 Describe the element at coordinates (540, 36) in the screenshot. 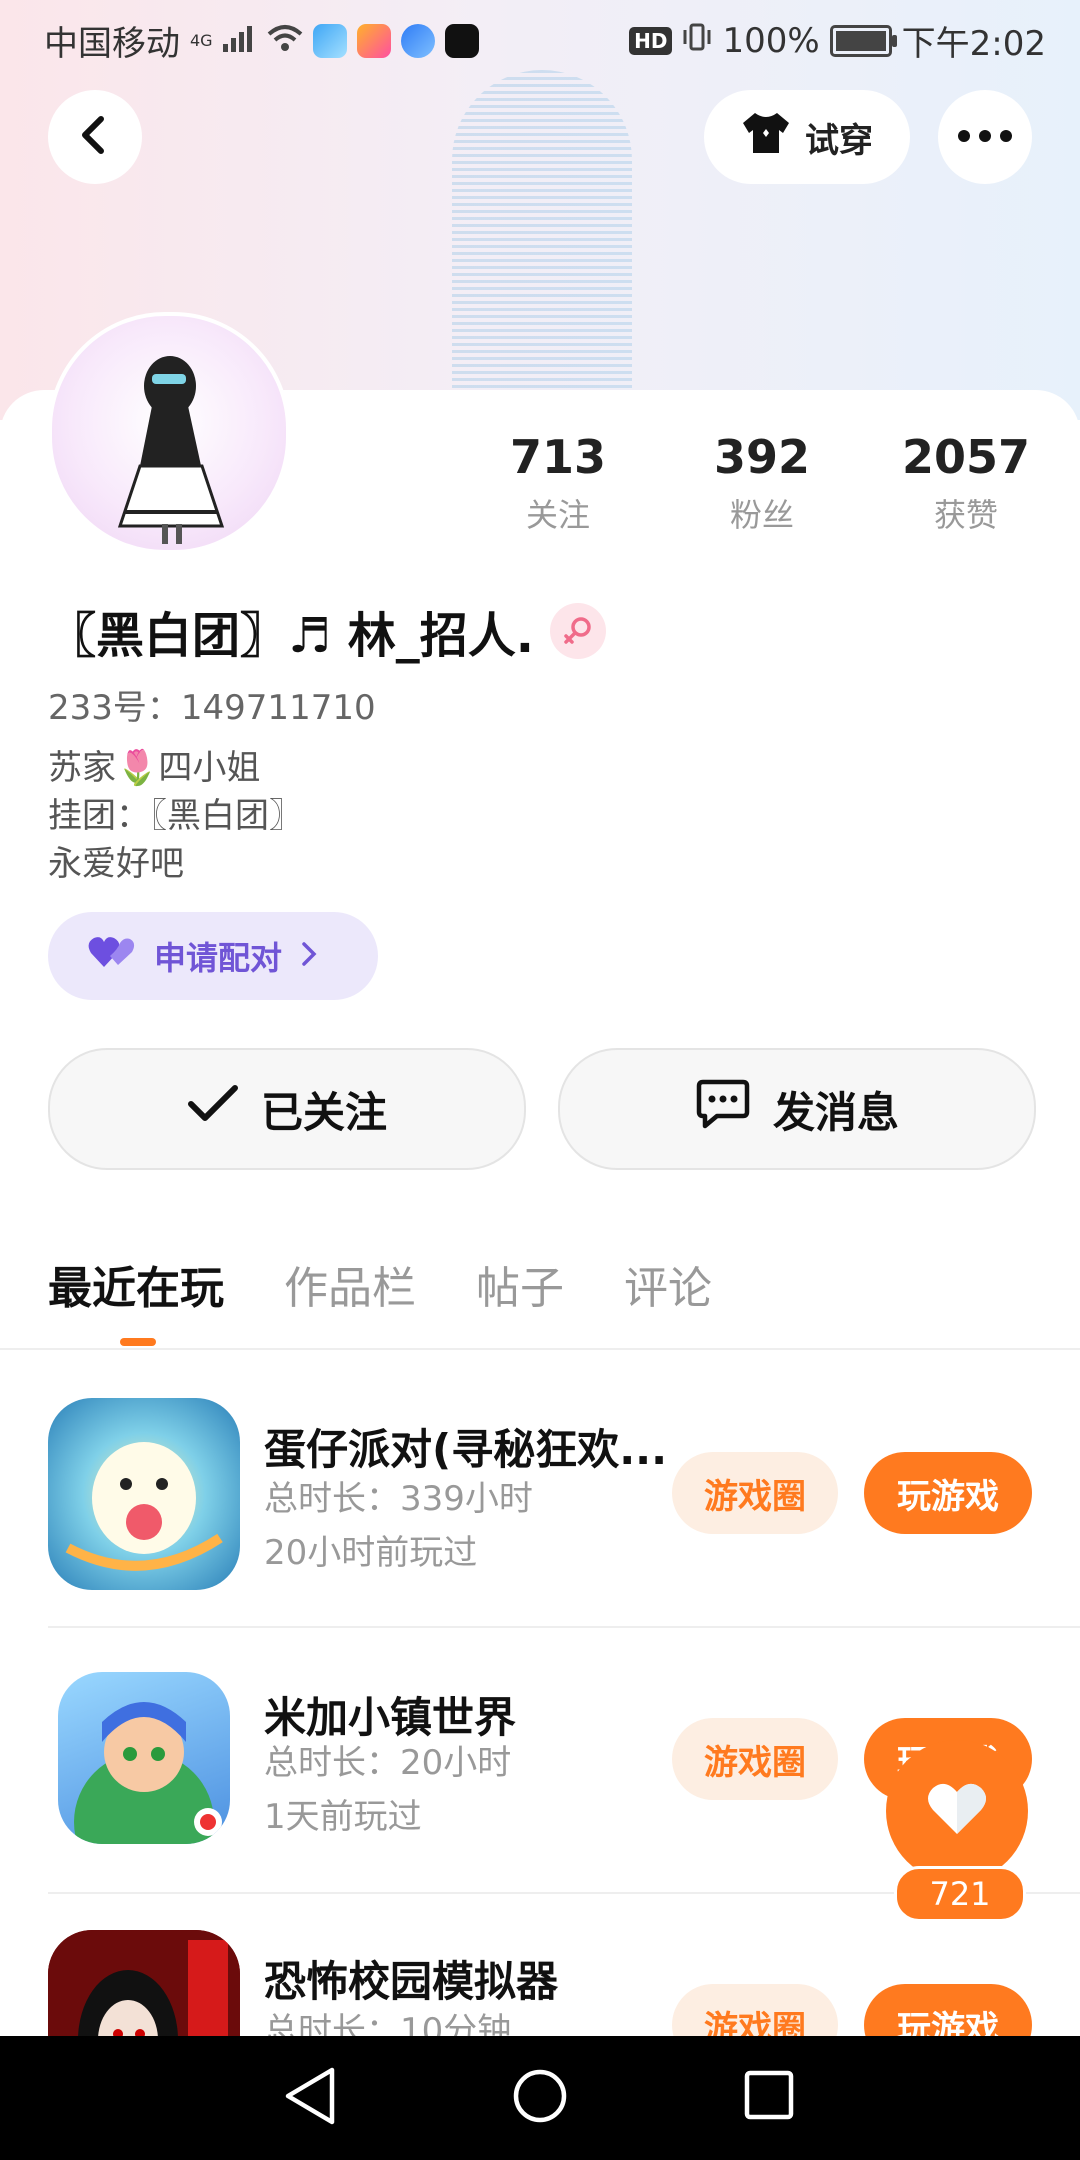

I see `status-bar: 中国移动 4G HD 100% 下午2:02` at that location.